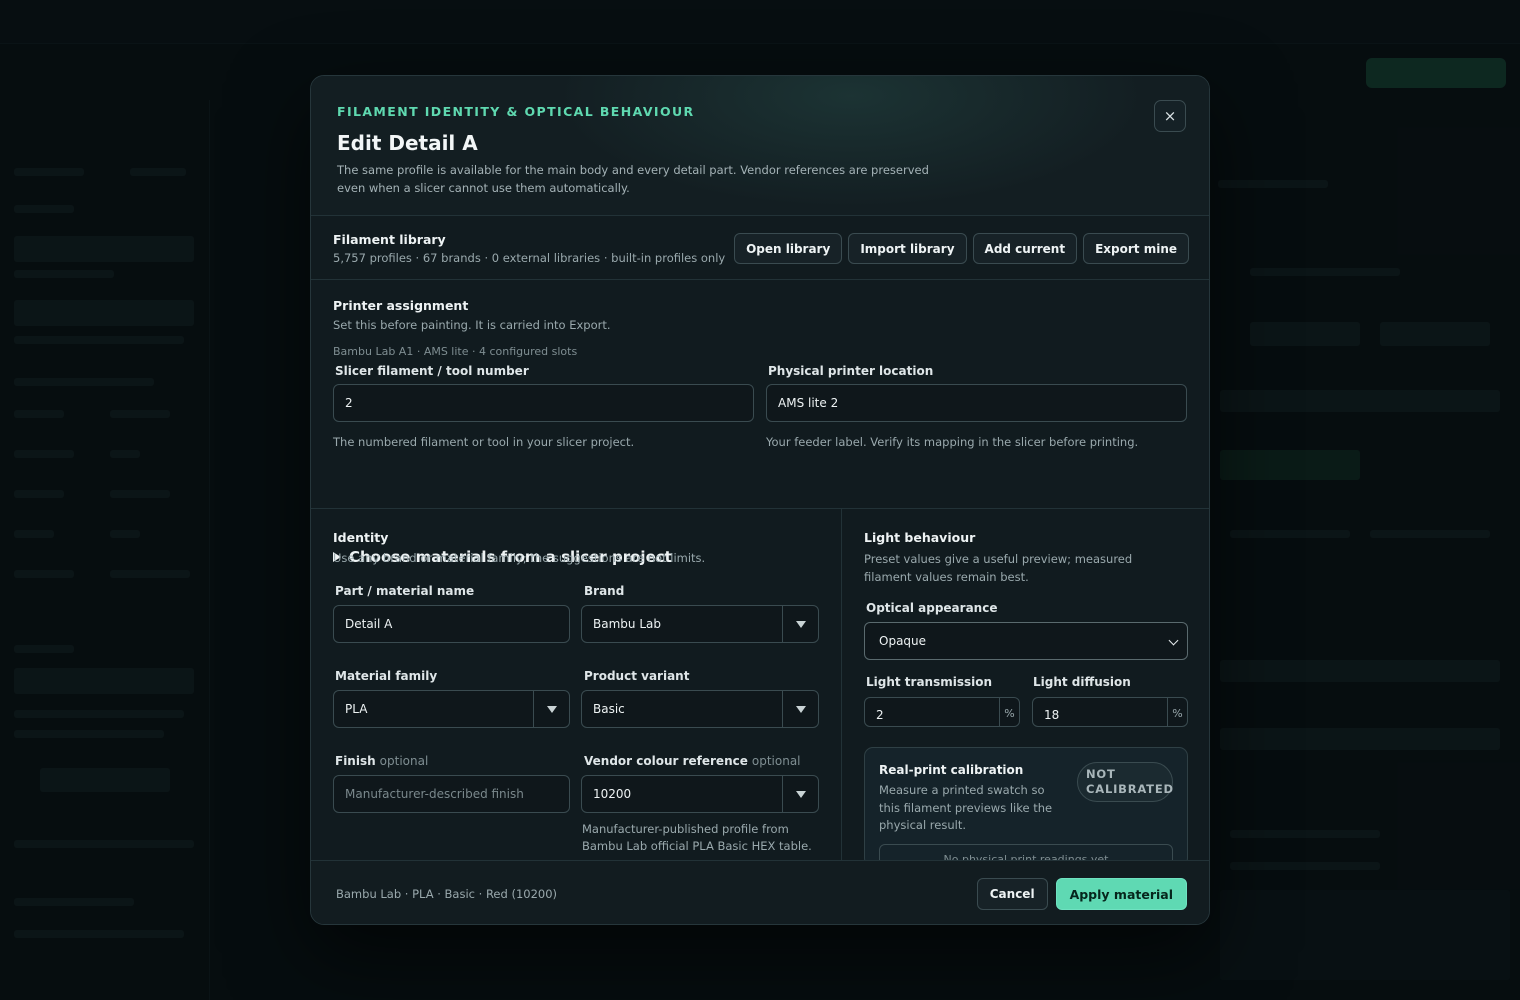 The image size is (1520, 1000). Describe the element at coordinates (612, 794) in the screenshot. I see `vendor-reference-value: 10200` at that location.